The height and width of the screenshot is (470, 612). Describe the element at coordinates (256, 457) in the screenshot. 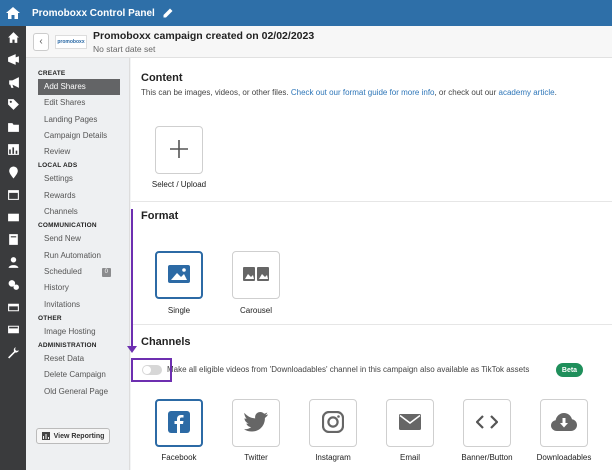

I see `channel-twitter-label: Twitter` at that location.